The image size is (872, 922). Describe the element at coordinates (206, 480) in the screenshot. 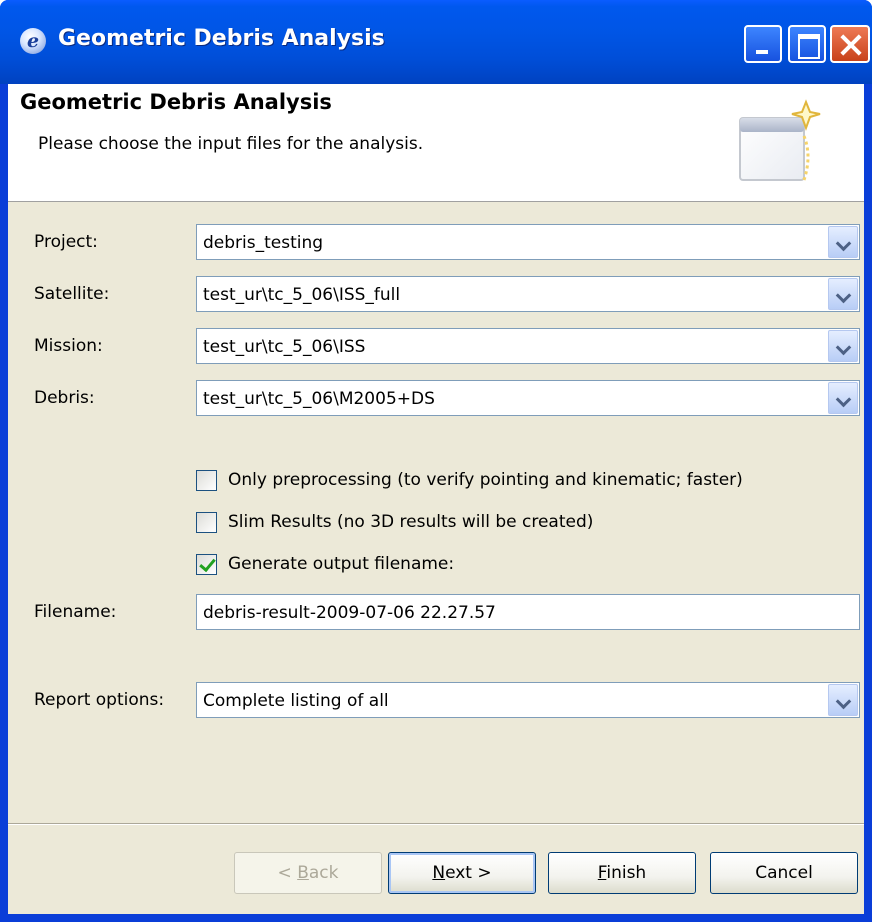

I see `only-preprocessing-checkbox` at that location.